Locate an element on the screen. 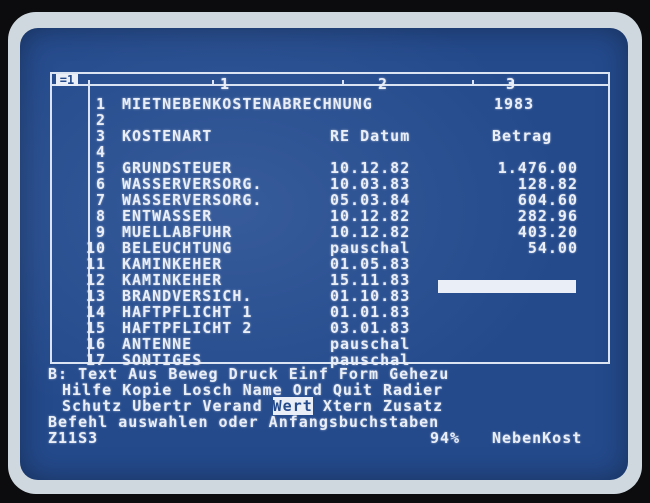  menu-line-3: Schutz Ubertr Verand Wert Xtern Zusatz is located at coordinates (252, 406).